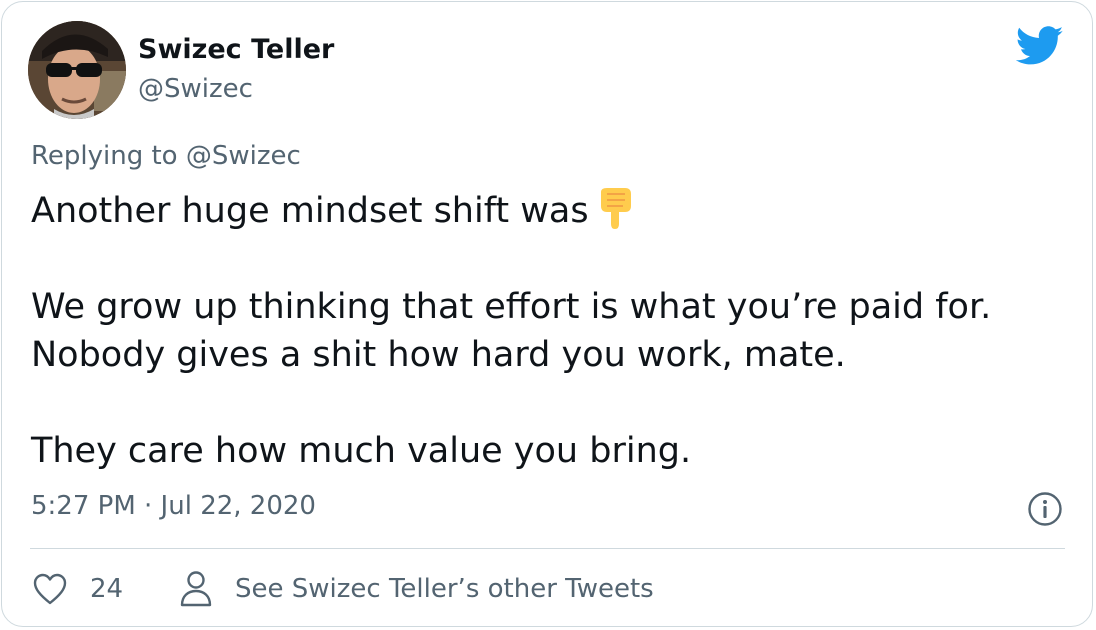  What do you see at coordinates (173, 506) in the screenshot?
I see `tweet-timestamp: 5:27 PM · Jul 22, 2020` at bounding box center [173, 506].